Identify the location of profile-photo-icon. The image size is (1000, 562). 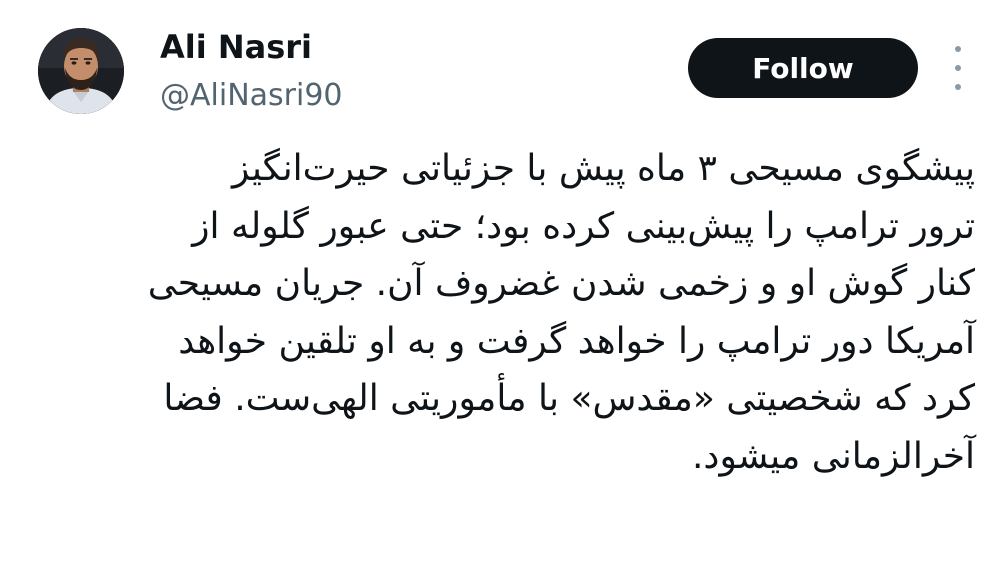
(81, 71).